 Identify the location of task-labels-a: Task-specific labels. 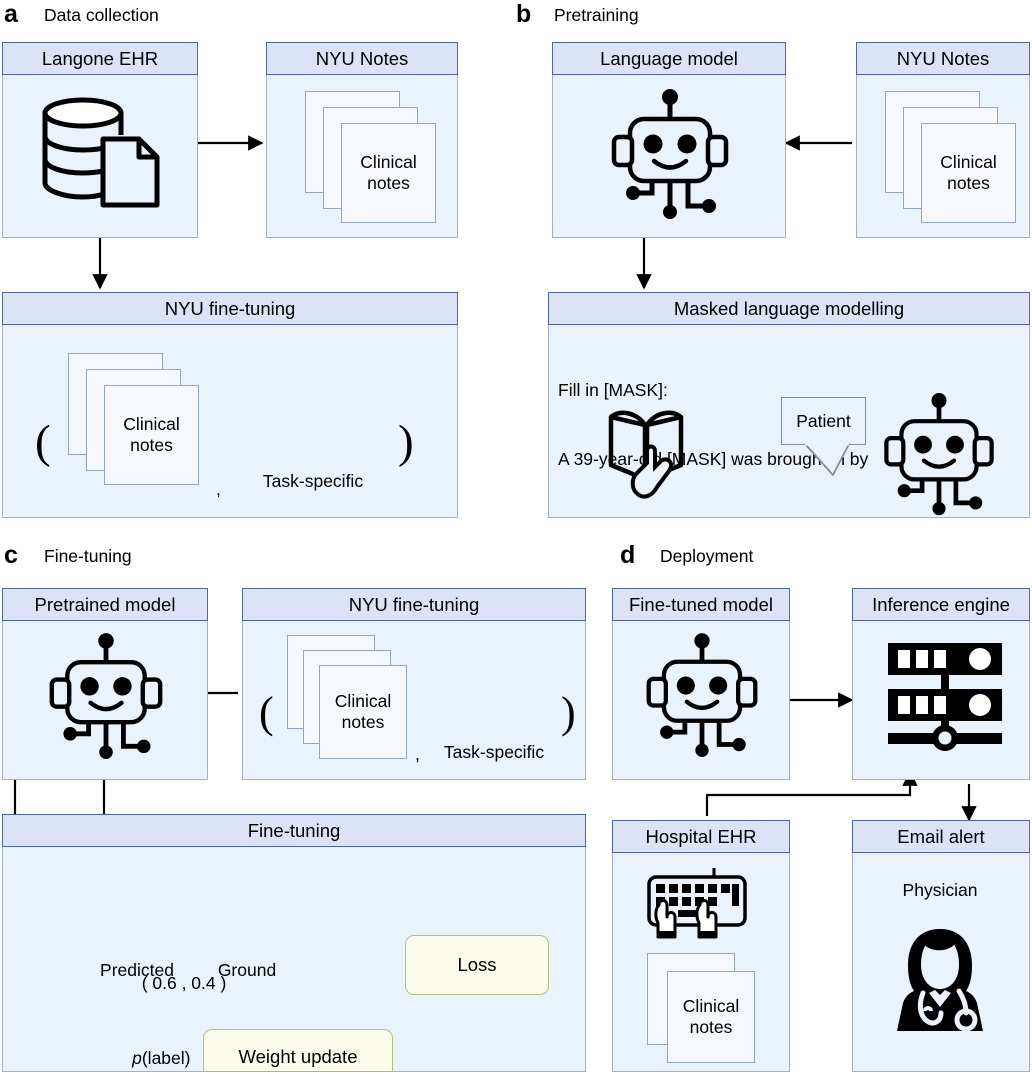
(313, 471).